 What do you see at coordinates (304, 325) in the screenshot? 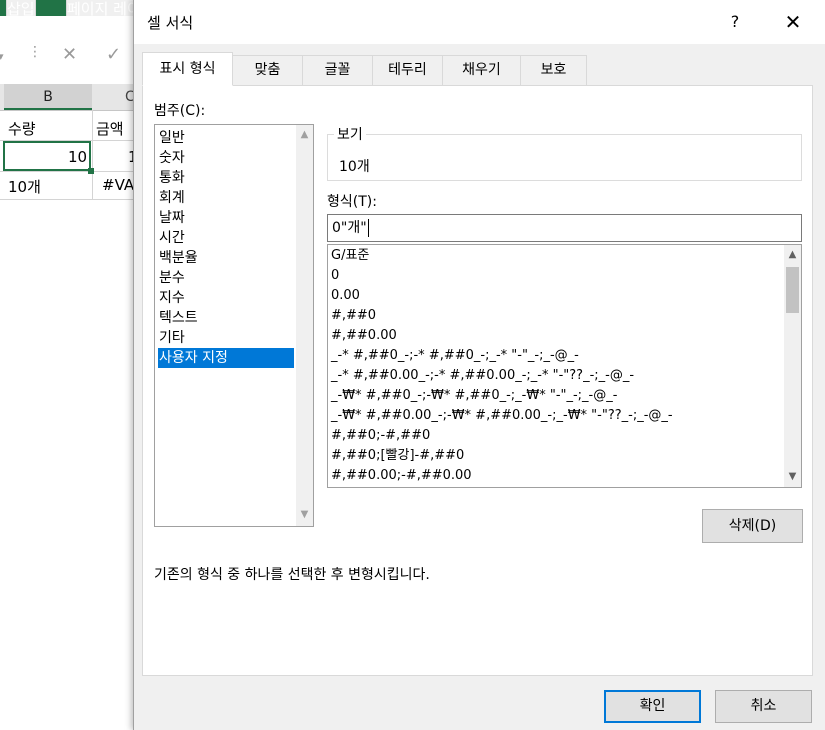
I see `category-scrollbar: ▲ ▼` at bounding box center [304, 325].